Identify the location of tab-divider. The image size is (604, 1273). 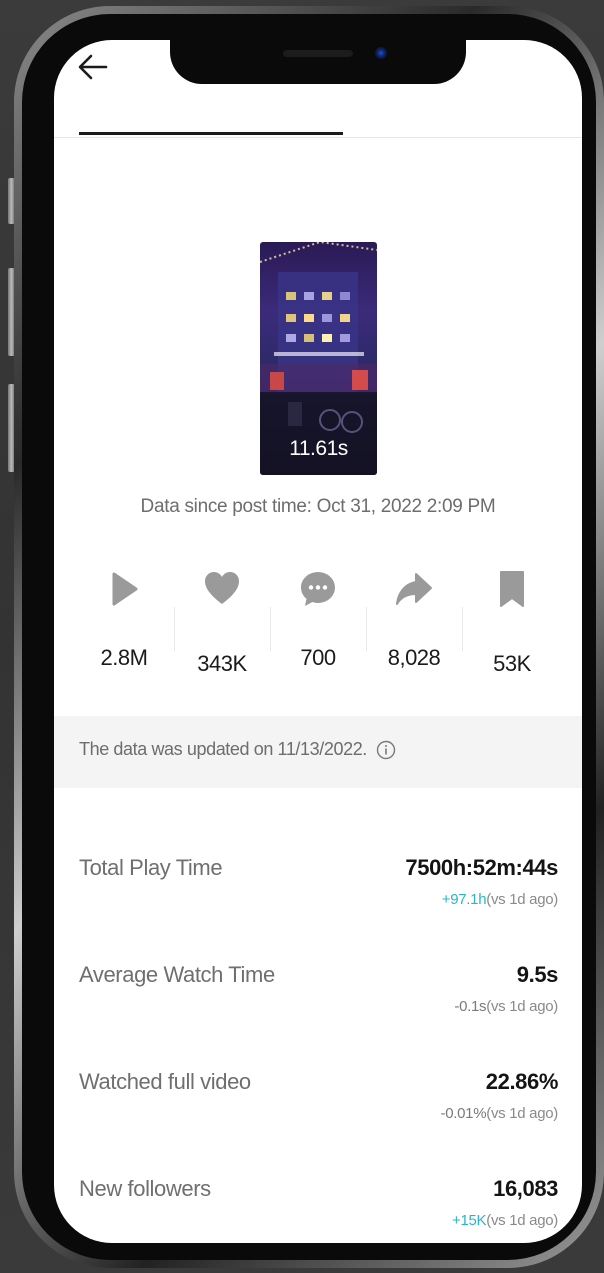
(318, 137).